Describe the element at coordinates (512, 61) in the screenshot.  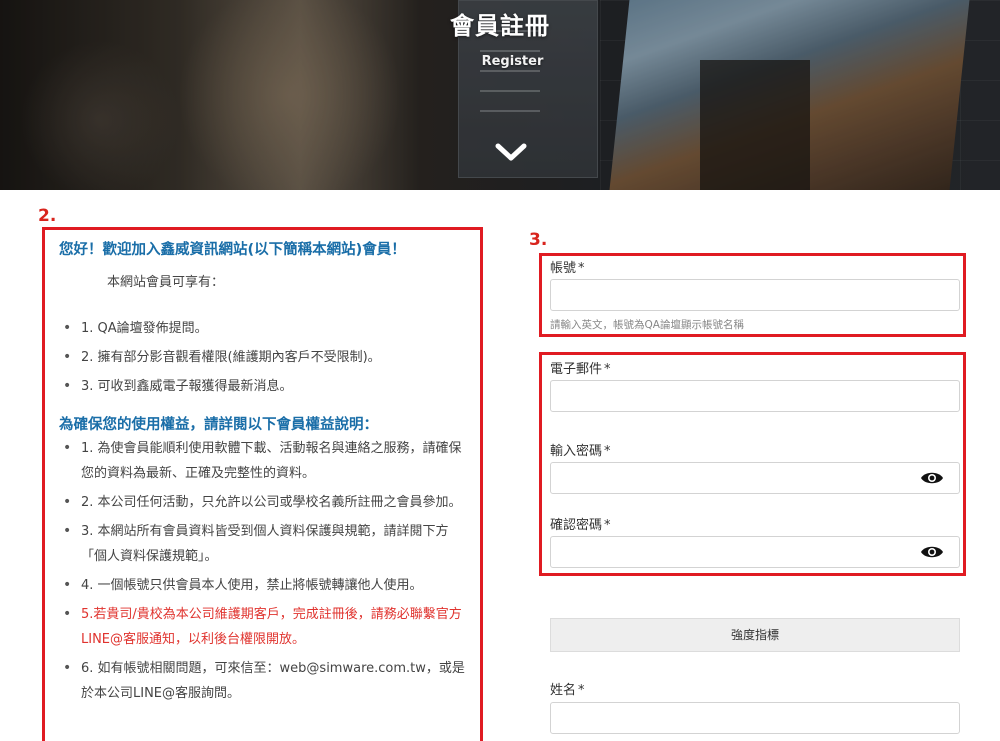
I see `page-subtitle: Register` at that location.